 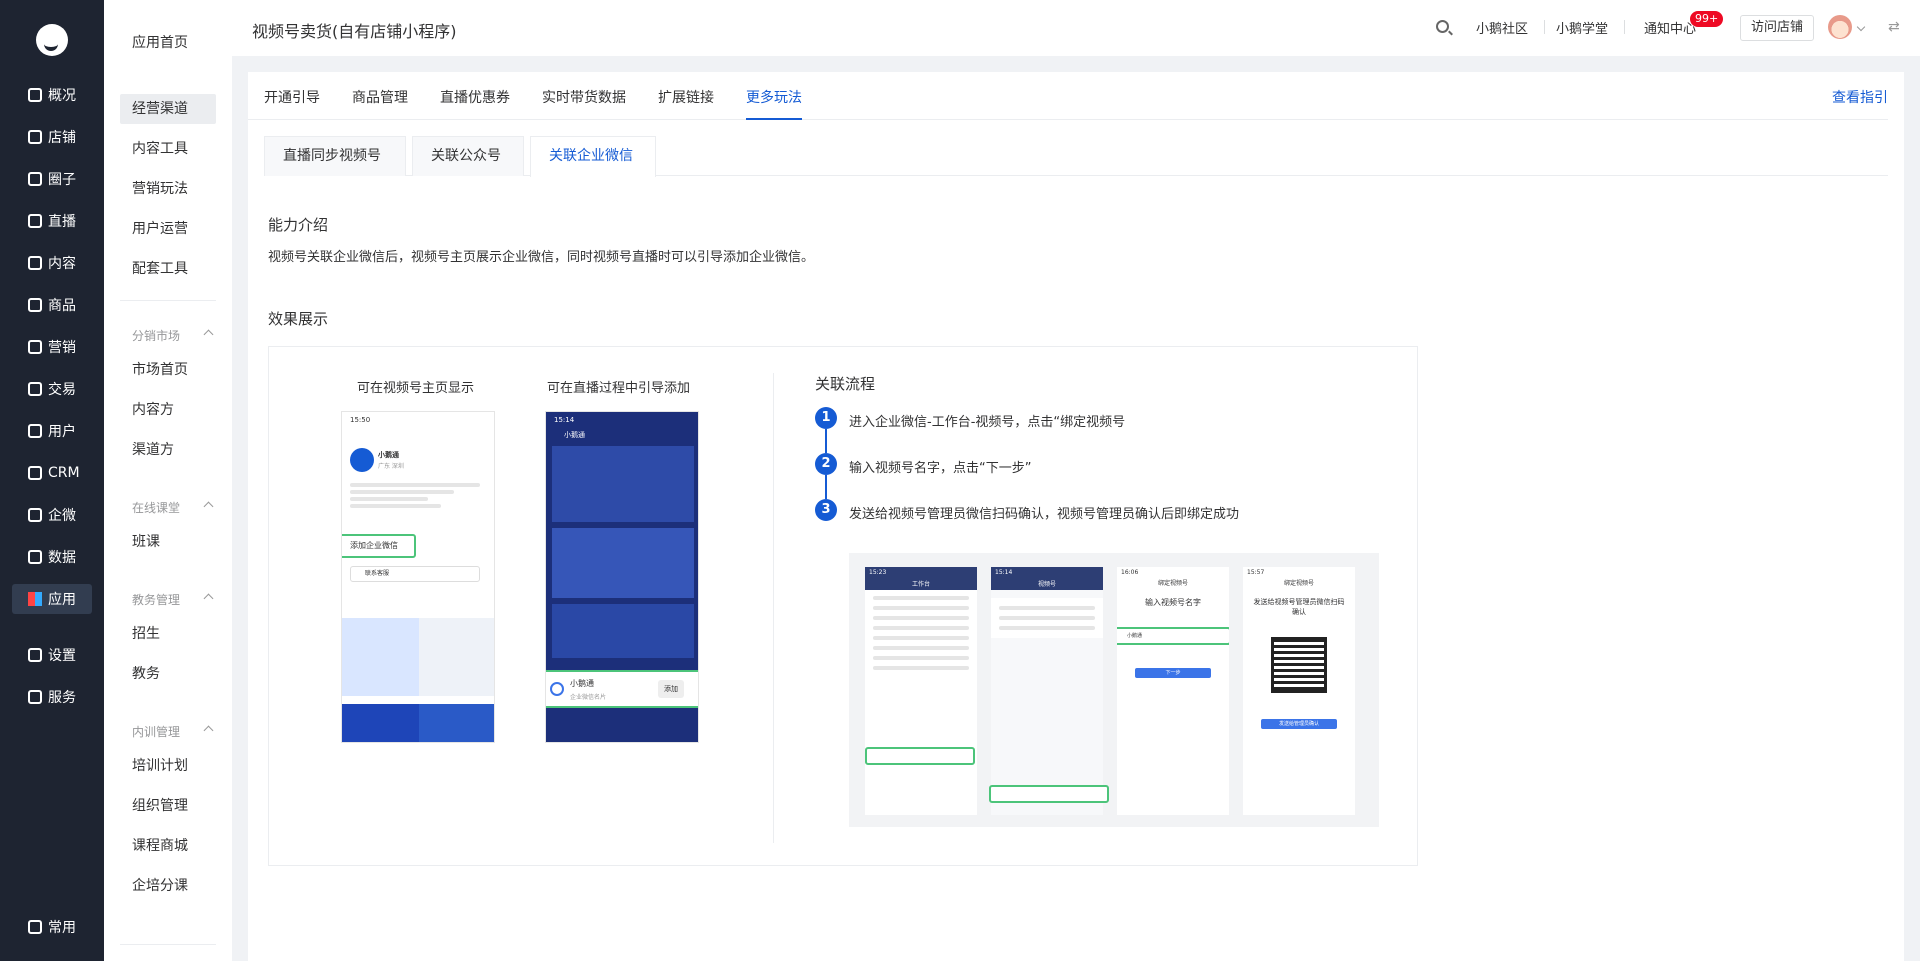 I want to click on sidebar-item-user: 用户, so click(x=52, y=431).